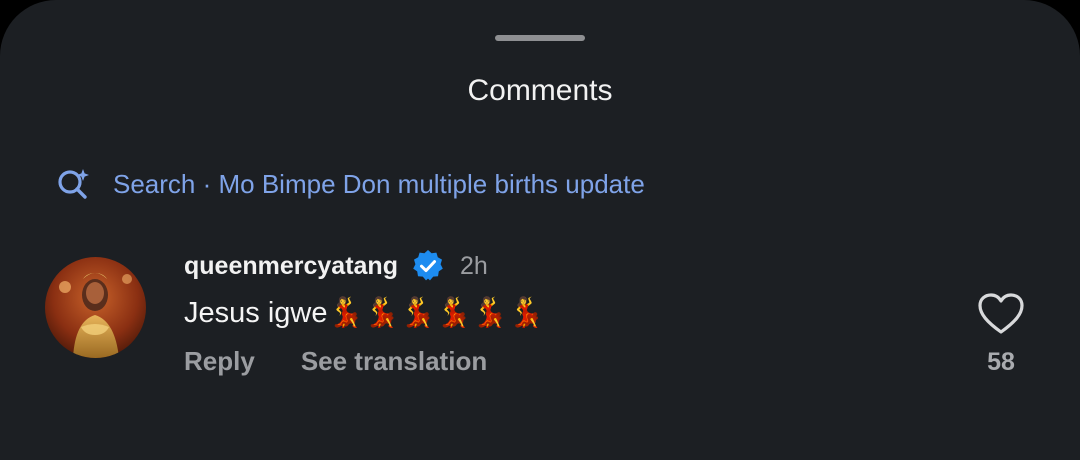 This screenshot has height=460, width=1080. What do you see at coordinates (428, 266) in the screenshot?
I see `verified-badge-icon` at bounding box center [428, 266].